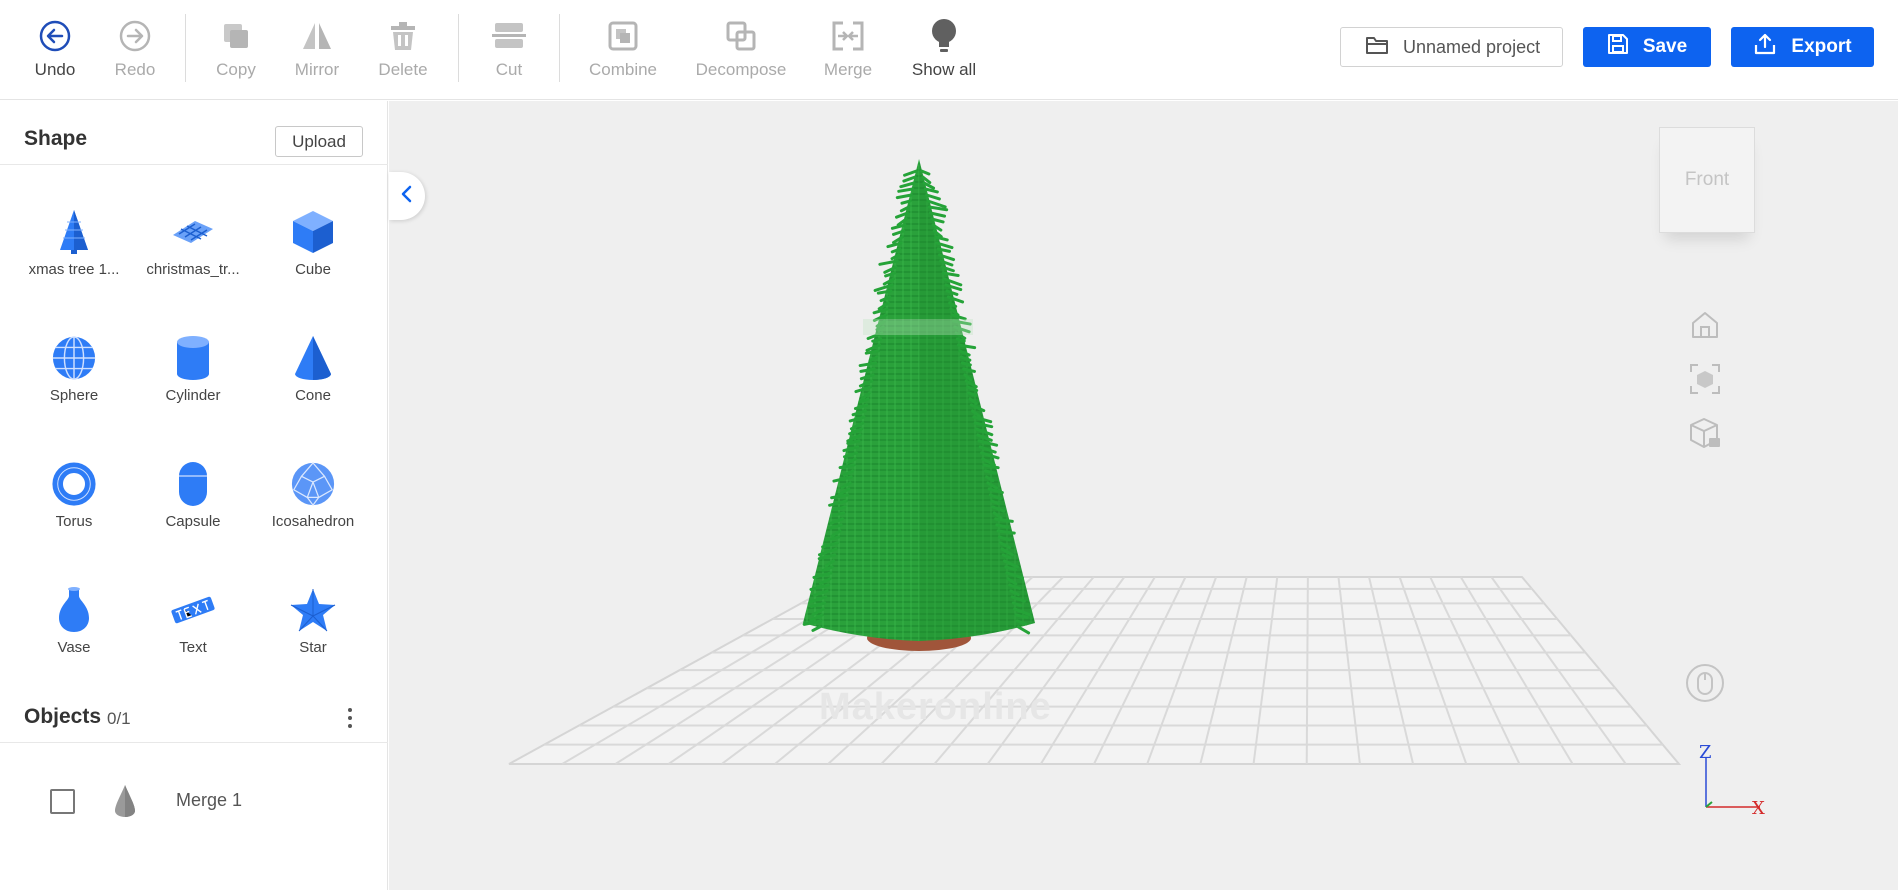  Describe the element at coordinates (74, 395) in the screenshot. I see `shape-item-label: Sphere` at that location.